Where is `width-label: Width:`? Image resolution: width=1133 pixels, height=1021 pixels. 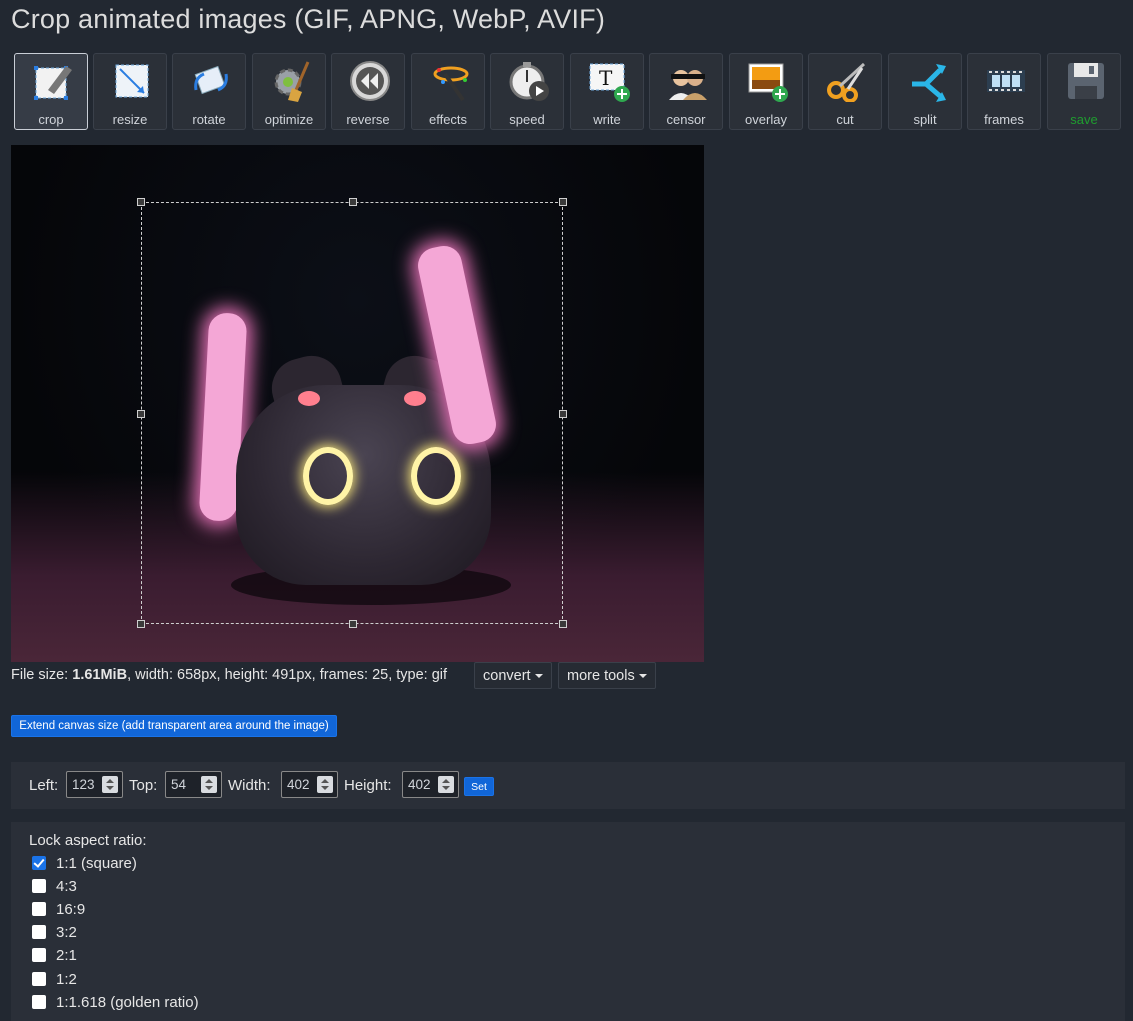
width-label: Width: is located at coordinates (249, 785).